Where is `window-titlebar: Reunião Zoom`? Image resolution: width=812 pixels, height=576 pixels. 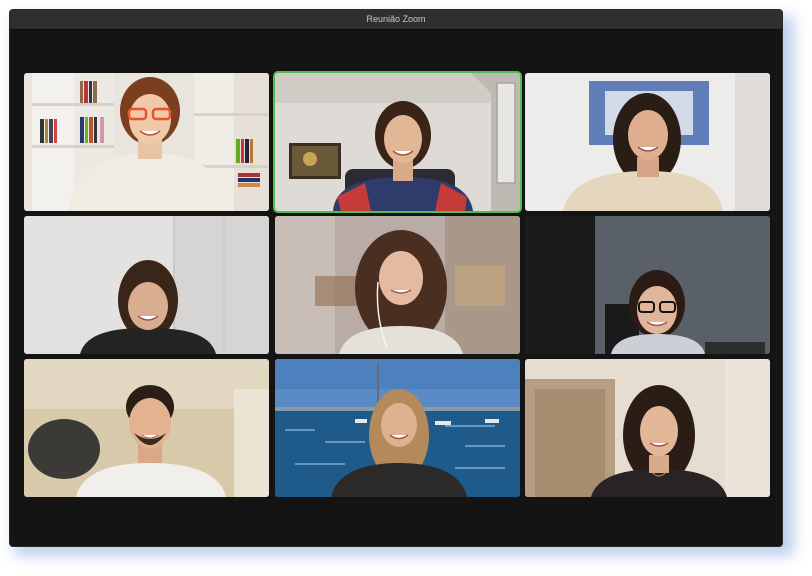
window-titlebar: Reunião Zoom is located at coordinates (396, 20).